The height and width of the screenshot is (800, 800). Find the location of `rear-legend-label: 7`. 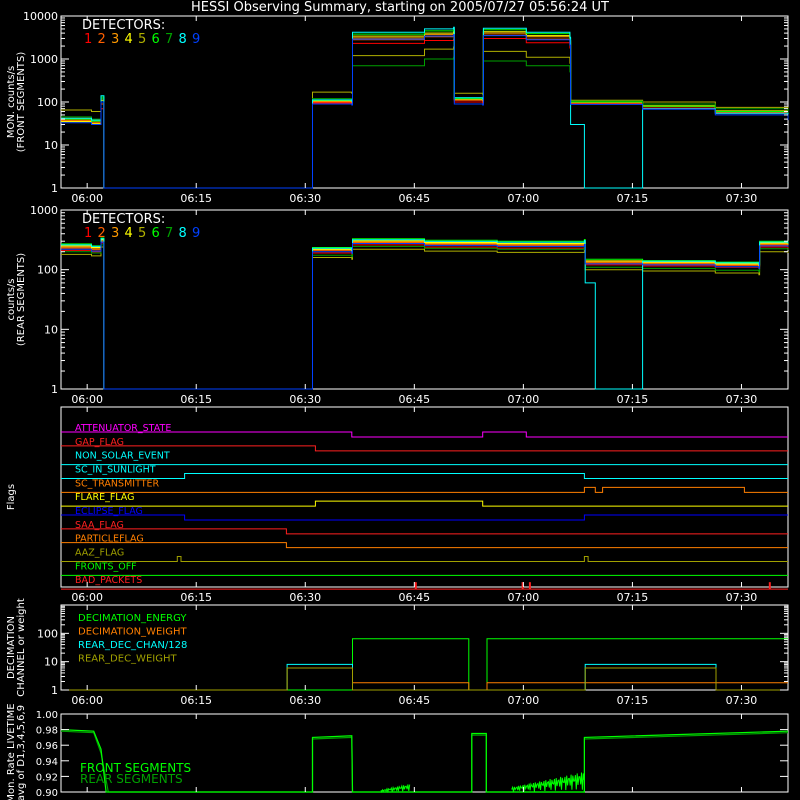

rear-legend-label: 7 is located at coordinates (169, 233).